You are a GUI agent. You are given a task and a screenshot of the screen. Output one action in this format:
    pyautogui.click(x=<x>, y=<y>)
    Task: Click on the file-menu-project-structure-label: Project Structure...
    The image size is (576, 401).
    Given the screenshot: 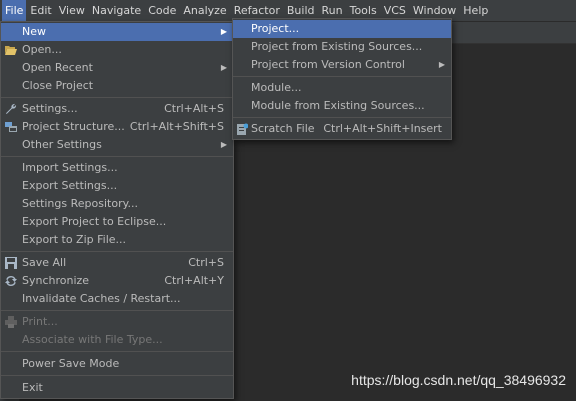 What is the action you would take?
    pyautogui.click(x=73, y=126)
    